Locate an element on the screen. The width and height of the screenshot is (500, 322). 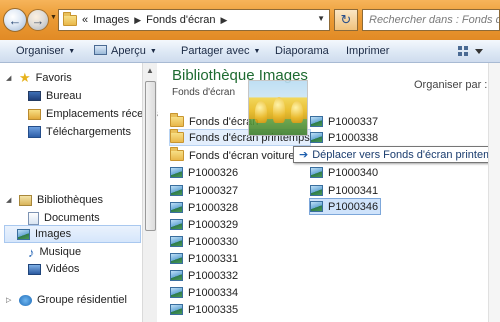
file-item: P1000327 is located at coordinates (204, 190).